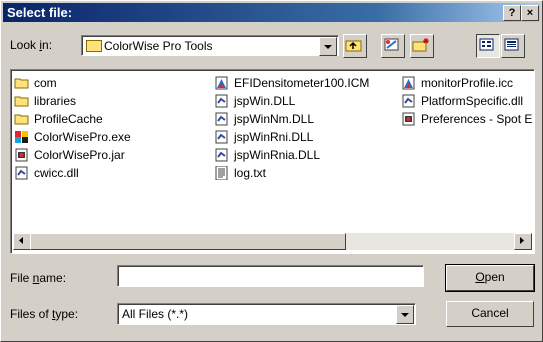 This screenshot has width=543, height=342. What do you see at coordinates (155, 314) in the screenshot?
I see `files-of-type-value: All Files (*.*)` at bounding box center [155, 314].